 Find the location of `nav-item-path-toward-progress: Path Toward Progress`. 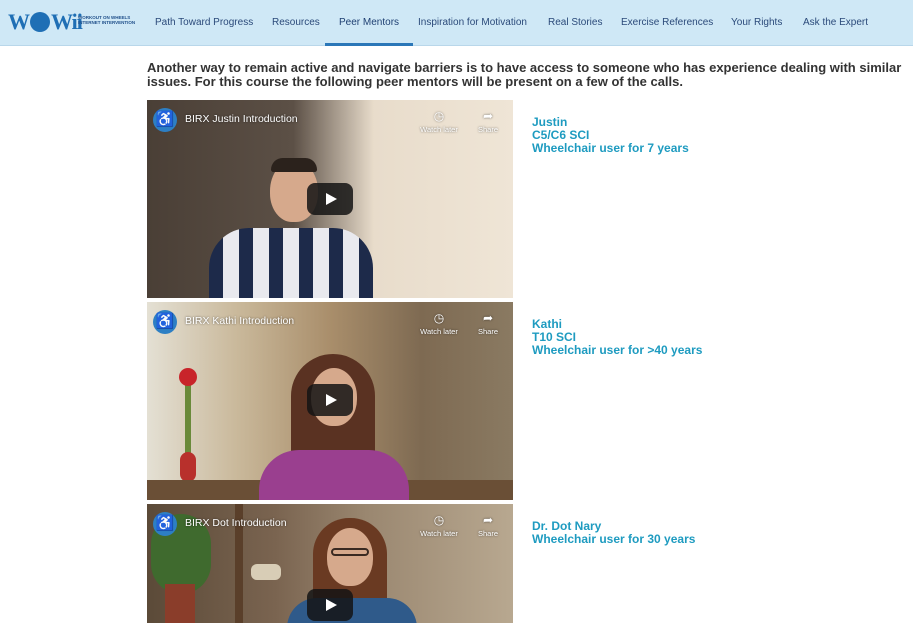

nav-item-path-toward-progress: Path Toward Progress is located at coordinates (204, 23).